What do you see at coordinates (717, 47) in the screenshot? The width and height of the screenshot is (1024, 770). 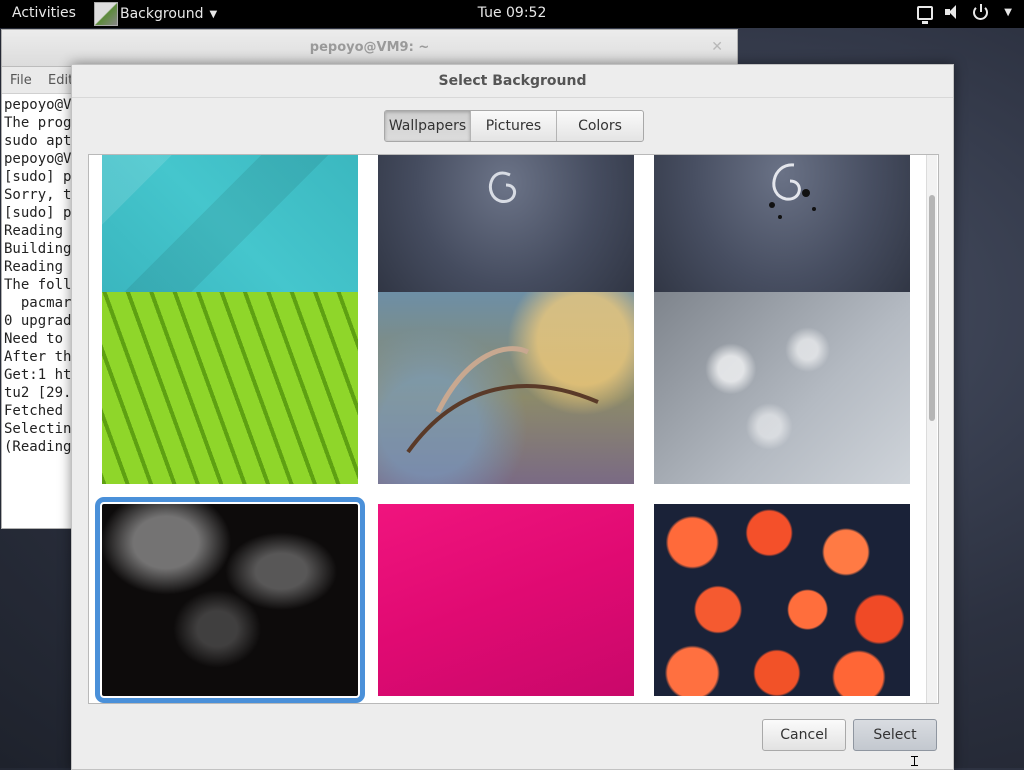 I see `close-icon: ✕` at bounding box center [717, 47].